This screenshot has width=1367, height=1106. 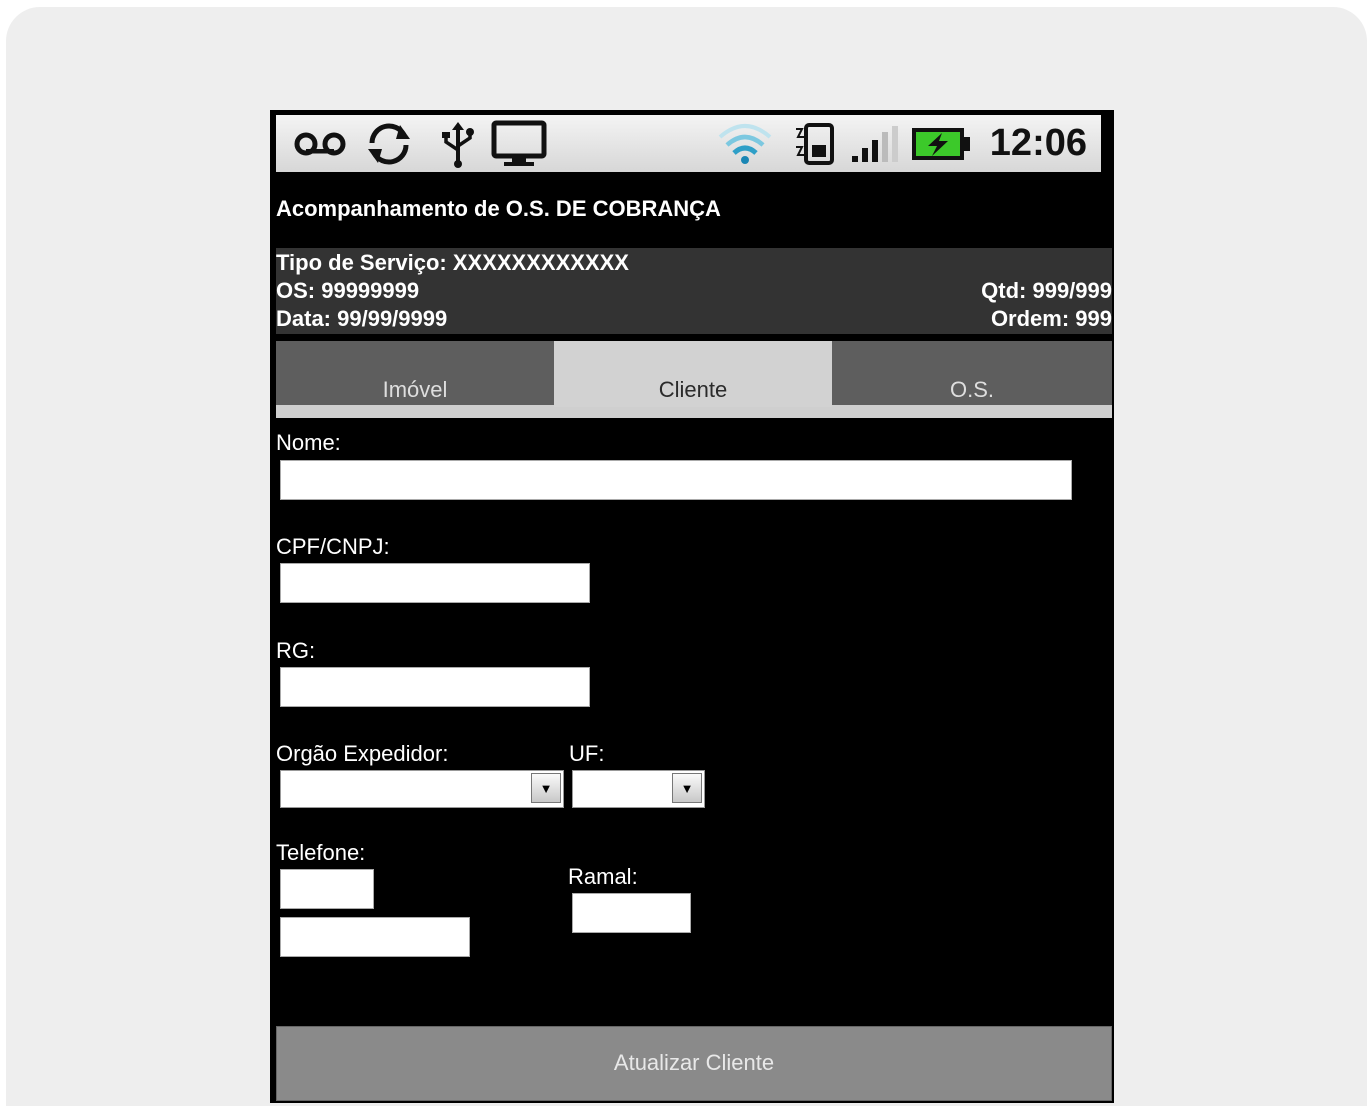 What do you see at coordinates (458, 143) in the screenshot?
I see `usb-icon` at bounding box center [458, 143].